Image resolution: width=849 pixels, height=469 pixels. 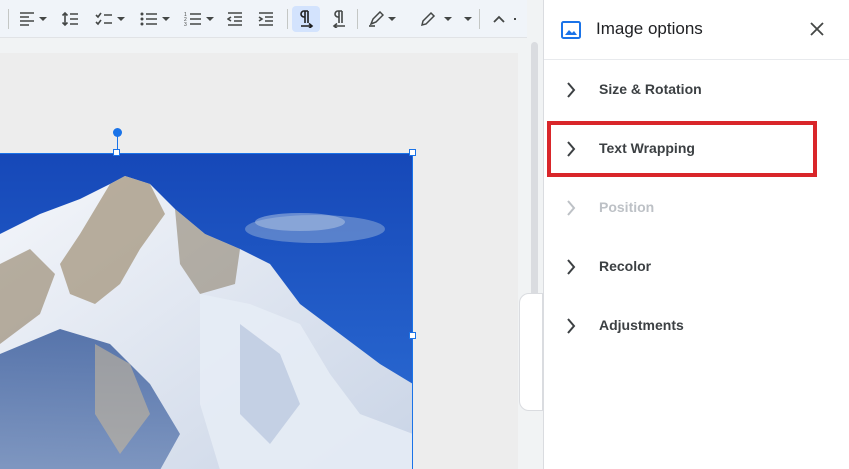 I want to click on numbered-list-icon: 123, so click(x=192, y=19).